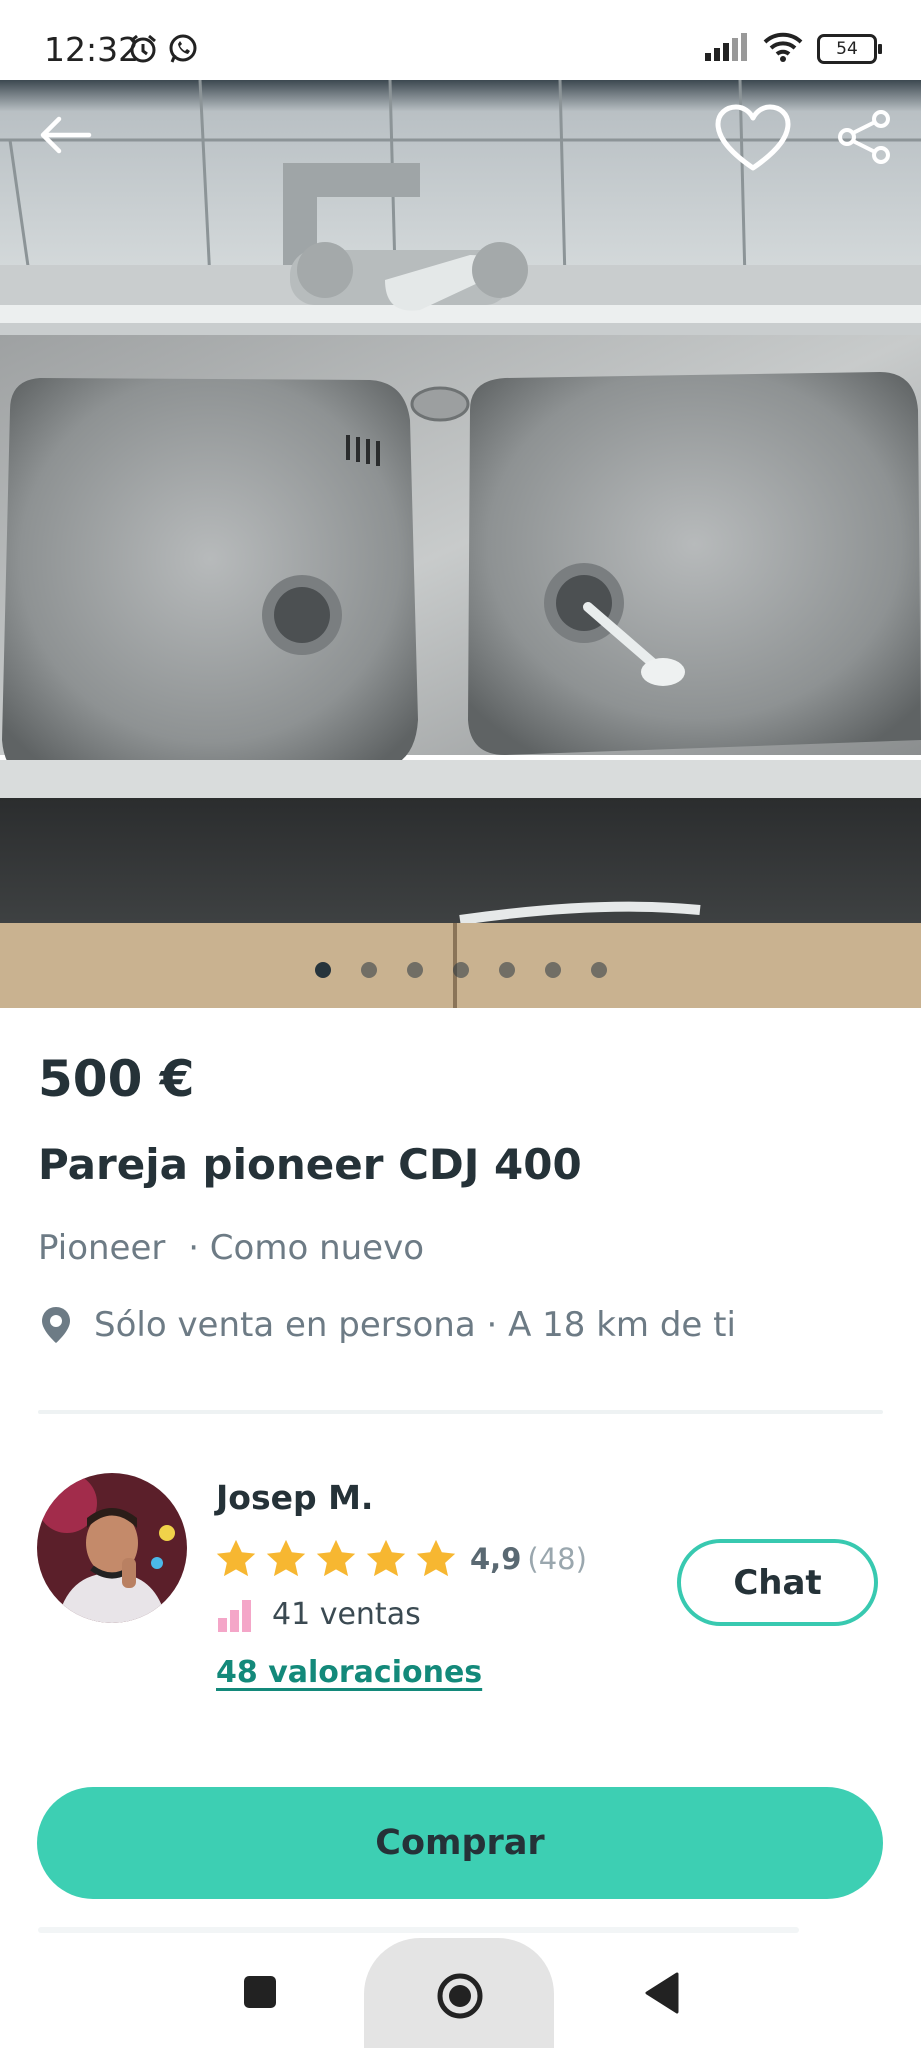  I want to click on signal-icon, so click(727, 49).